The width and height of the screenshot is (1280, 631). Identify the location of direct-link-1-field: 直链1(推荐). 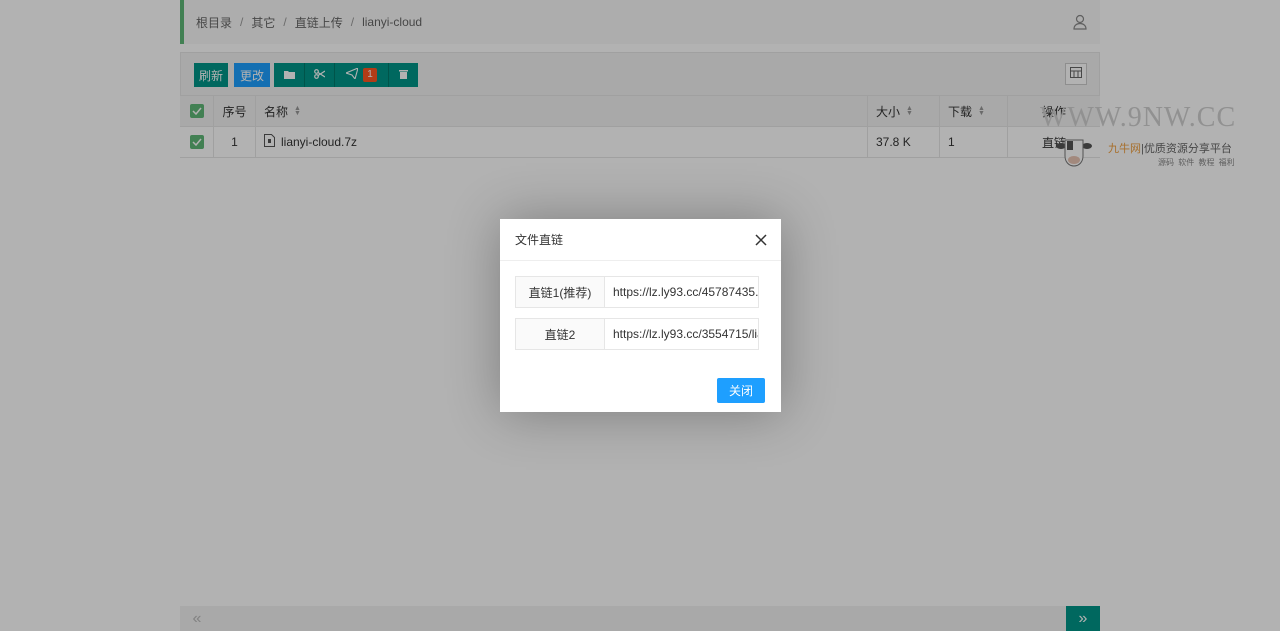
(637, 292).